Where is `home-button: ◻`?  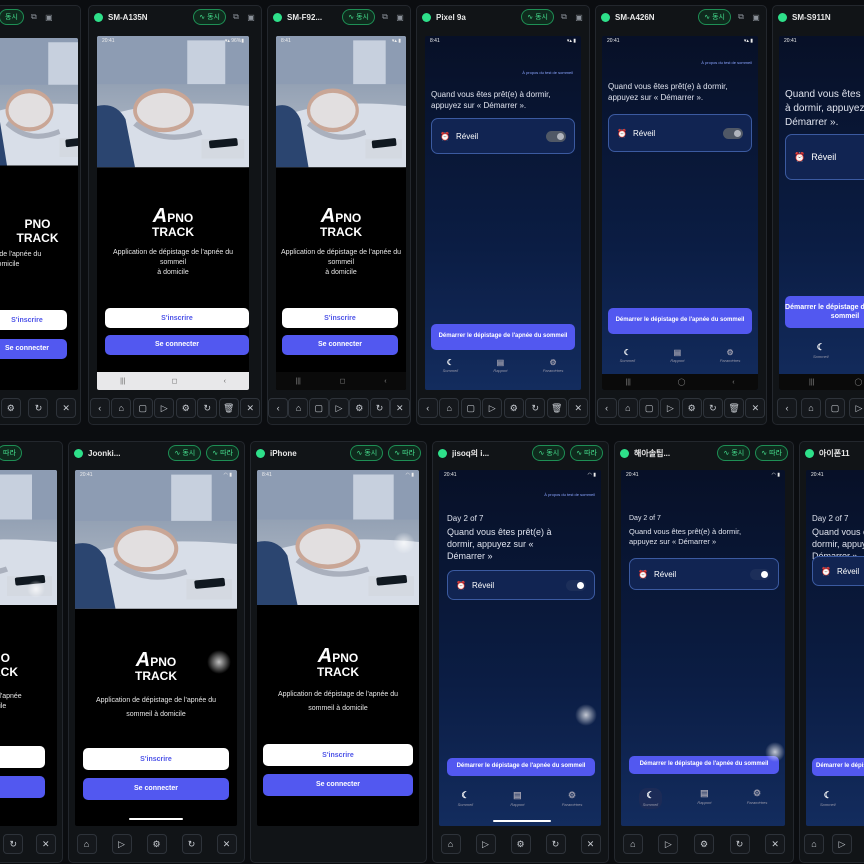
home-button: ◻ is located at coordinates (175, 381).